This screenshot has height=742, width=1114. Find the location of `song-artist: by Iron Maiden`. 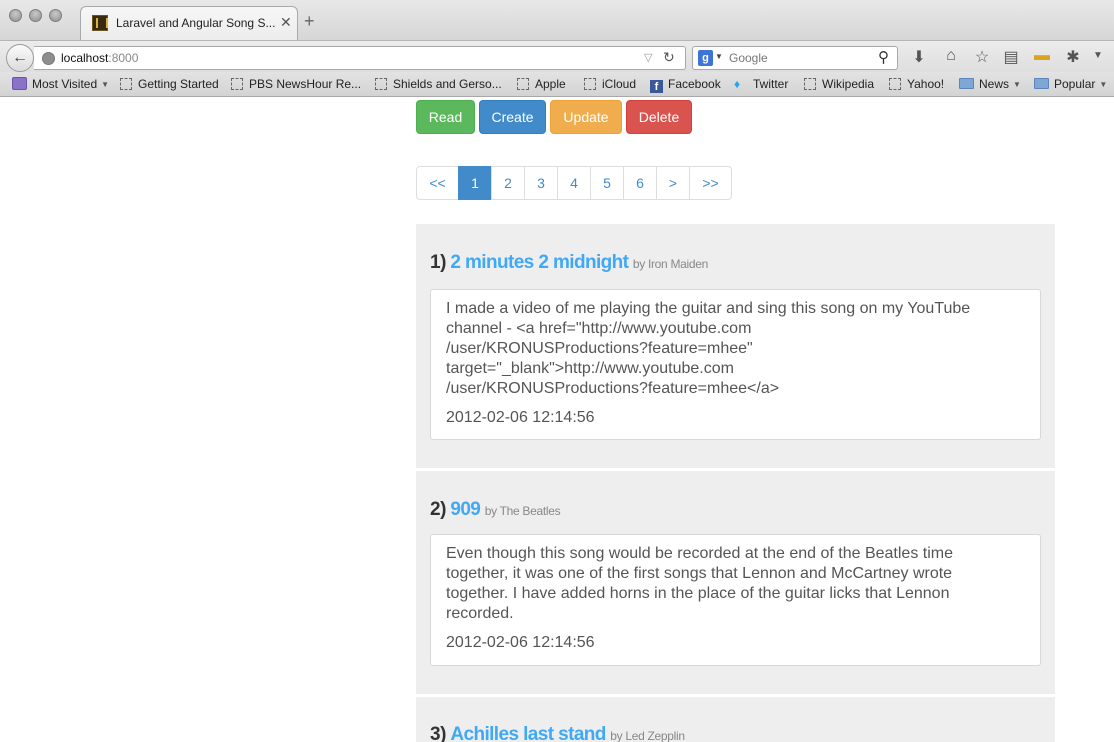

song-artist: by Iron Maiden is located at coordinates (670, 264).